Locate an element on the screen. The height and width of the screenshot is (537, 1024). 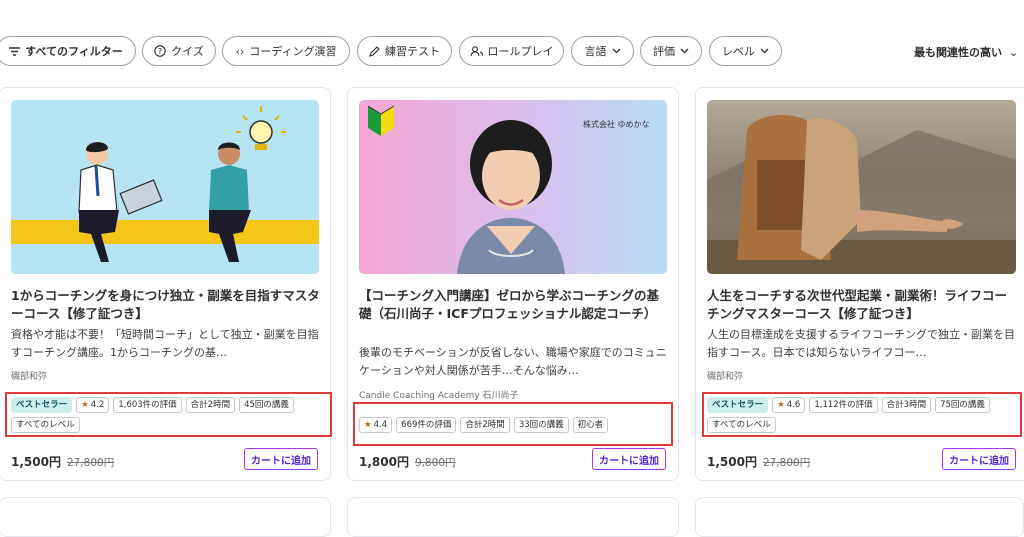
original-price: 9,800円 is located at coordinates (435, 463).